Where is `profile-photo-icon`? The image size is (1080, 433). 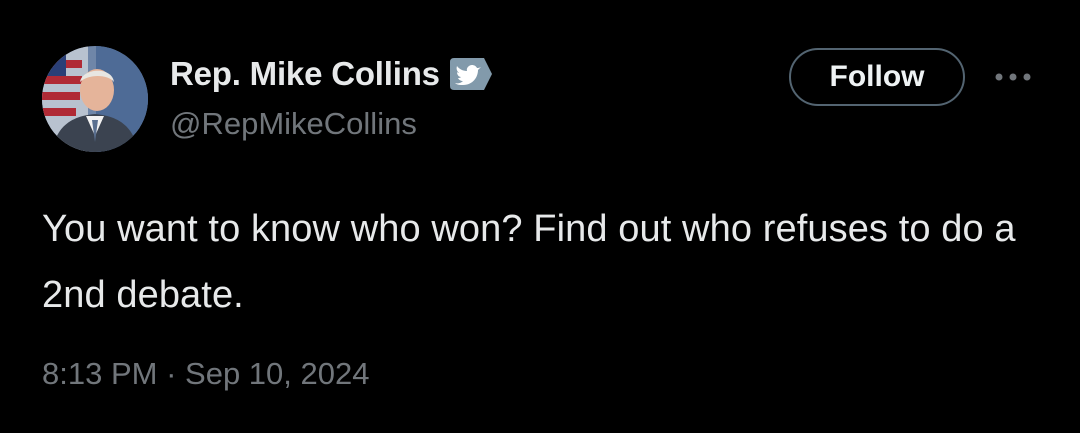
profile-photo-icon is located at coordinates (95, 99).